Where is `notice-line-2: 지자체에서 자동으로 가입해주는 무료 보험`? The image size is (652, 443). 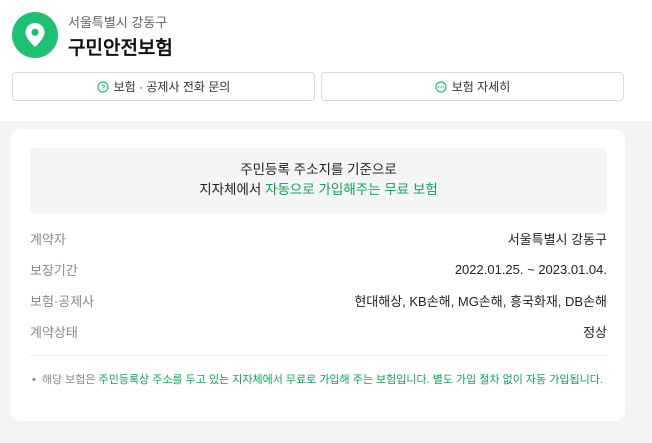 notice-line-2: 지자체에서 자동으로 가입해주는 무료 보험 is located at coordinates (318, 190).